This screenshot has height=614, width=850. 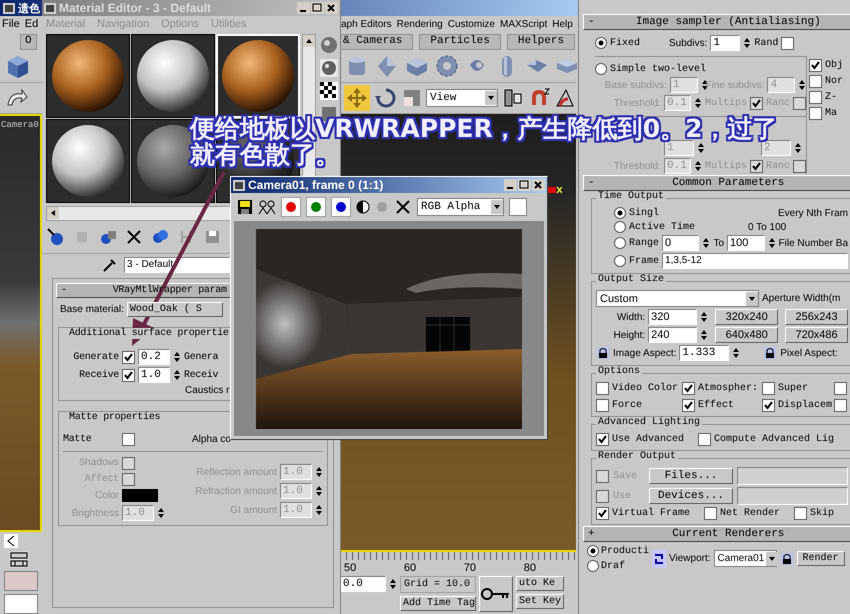 I want to click on menu-item: MAXScript, so click(x=524, y=24).